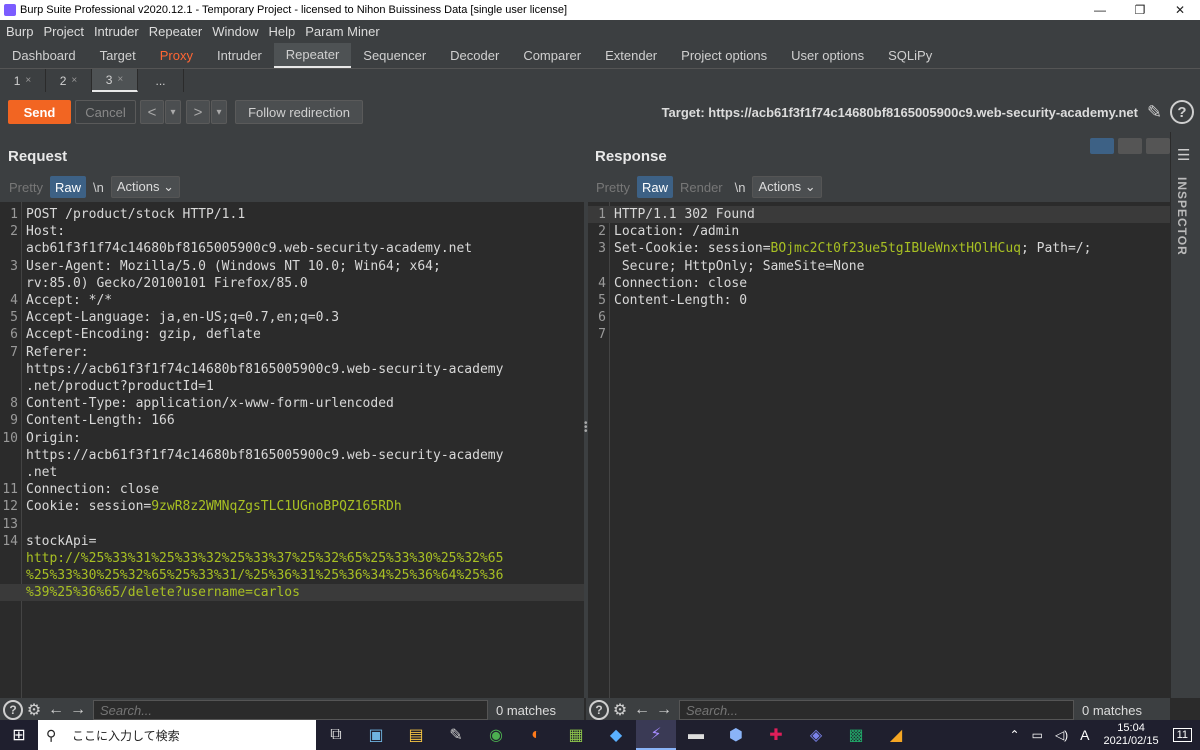  What do you see at coordinates (616, 735) in the screenshot?
I see `app-icon-2: ◆` at bounding box center [616, 735].